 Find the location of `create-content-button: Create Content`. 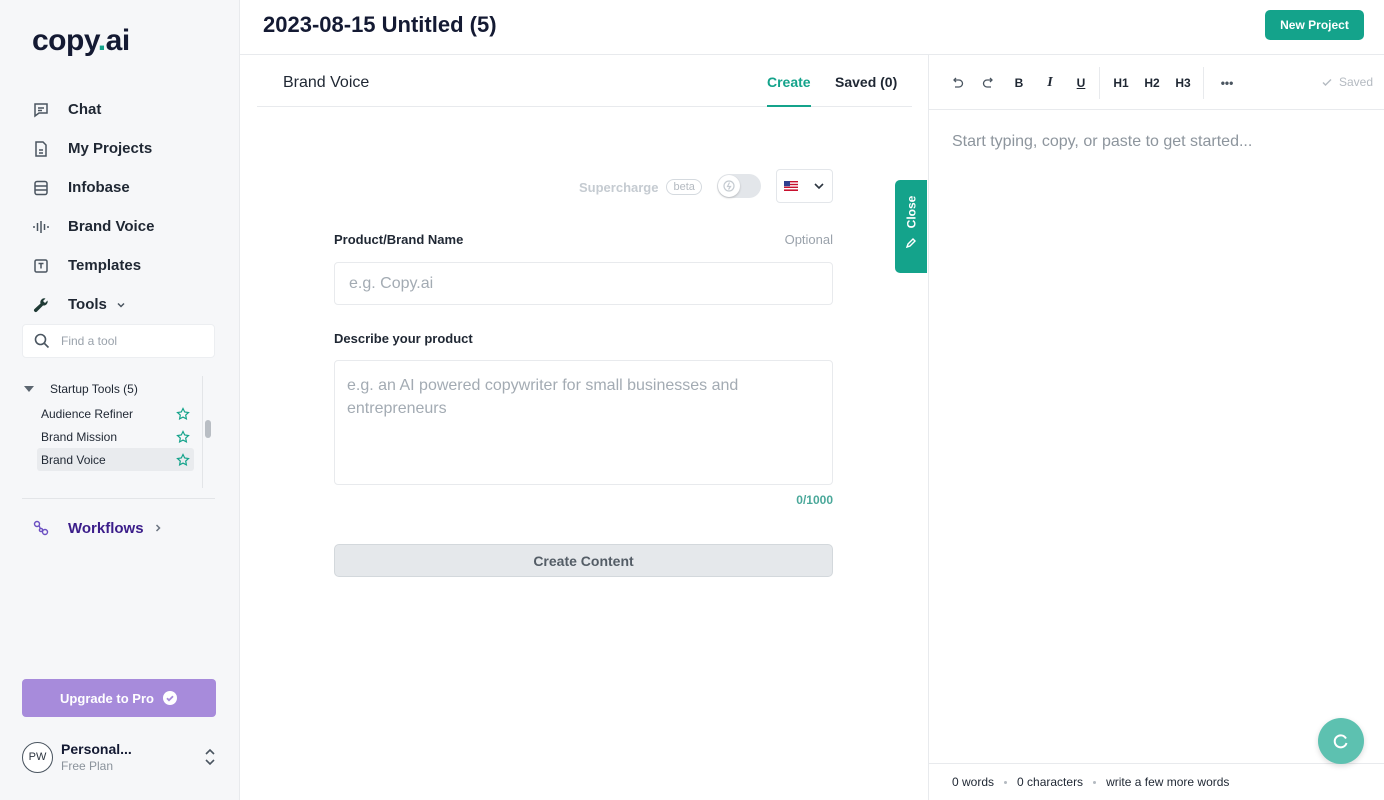

create-content-button: Create Content is located at coordinates (583, 560).